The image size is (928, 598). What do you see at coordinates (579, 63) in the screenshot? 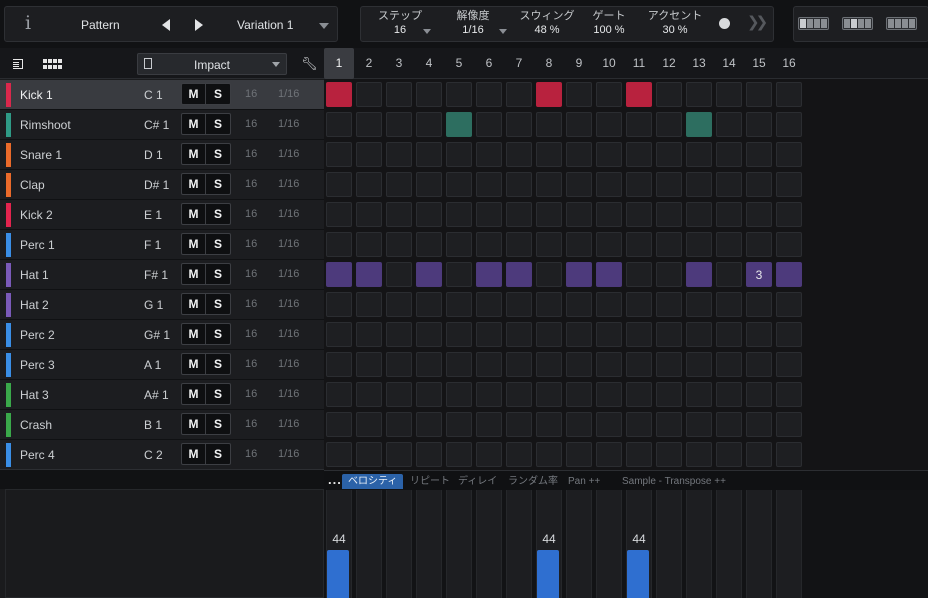
I see `step-number: 9` at bounding box center [579, 63].